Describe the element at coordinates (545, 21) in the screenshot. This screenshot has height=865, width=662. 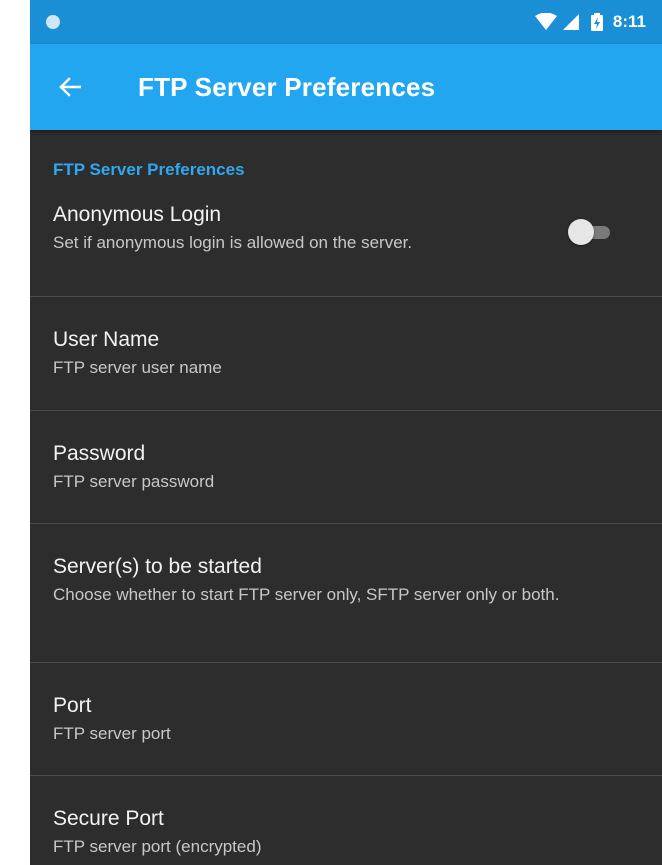
I see `wifi-icon` at that location.